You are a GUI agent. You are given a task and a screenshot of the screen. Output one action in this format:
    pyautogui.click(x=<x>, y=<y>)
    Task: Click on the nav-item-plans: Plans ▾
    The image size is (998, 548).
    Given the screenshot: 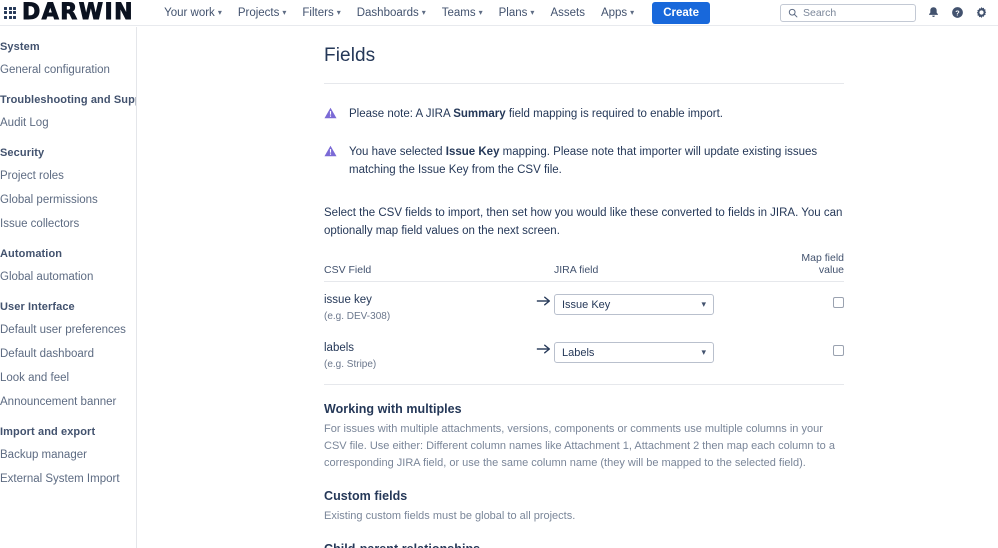 What is the action you would take?
    pyautogui.click(x=517, y=13)
    